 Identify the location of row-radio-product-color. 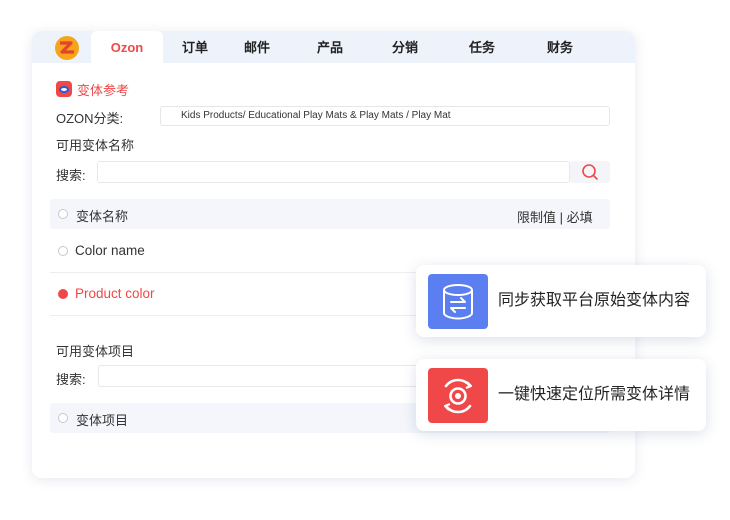
(63, 294).